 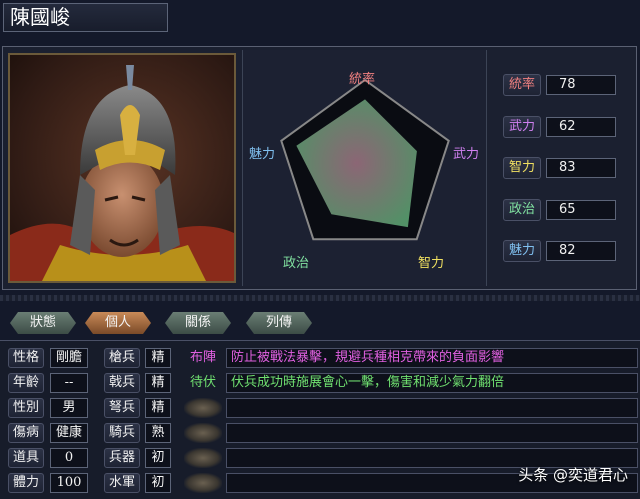 I want to click on troop-aptitude-label: 戟兵, so click(x=122, y=383).